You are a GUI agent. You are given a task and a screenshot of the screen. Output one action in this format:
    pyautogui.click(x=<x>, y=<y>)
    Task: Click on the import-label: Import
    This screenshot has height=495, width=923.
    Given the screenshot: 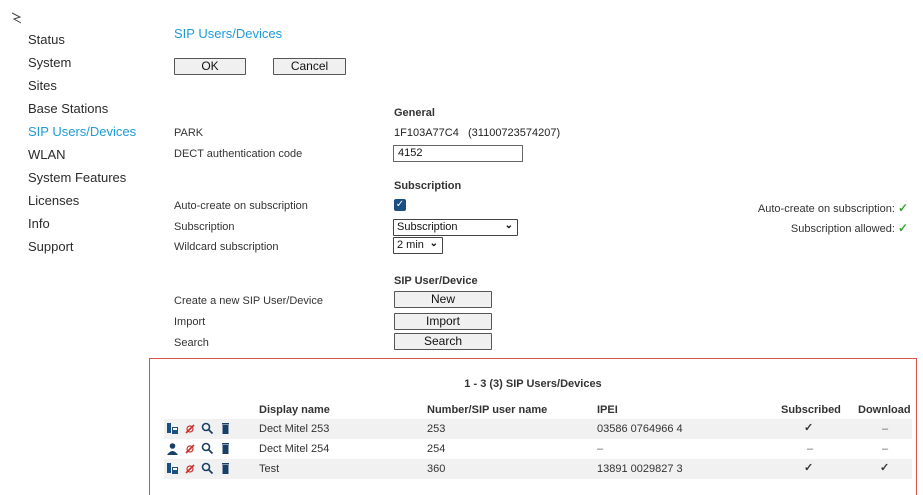 What is the action you would take?
    pyautogui.click(x=190, y=322)
    